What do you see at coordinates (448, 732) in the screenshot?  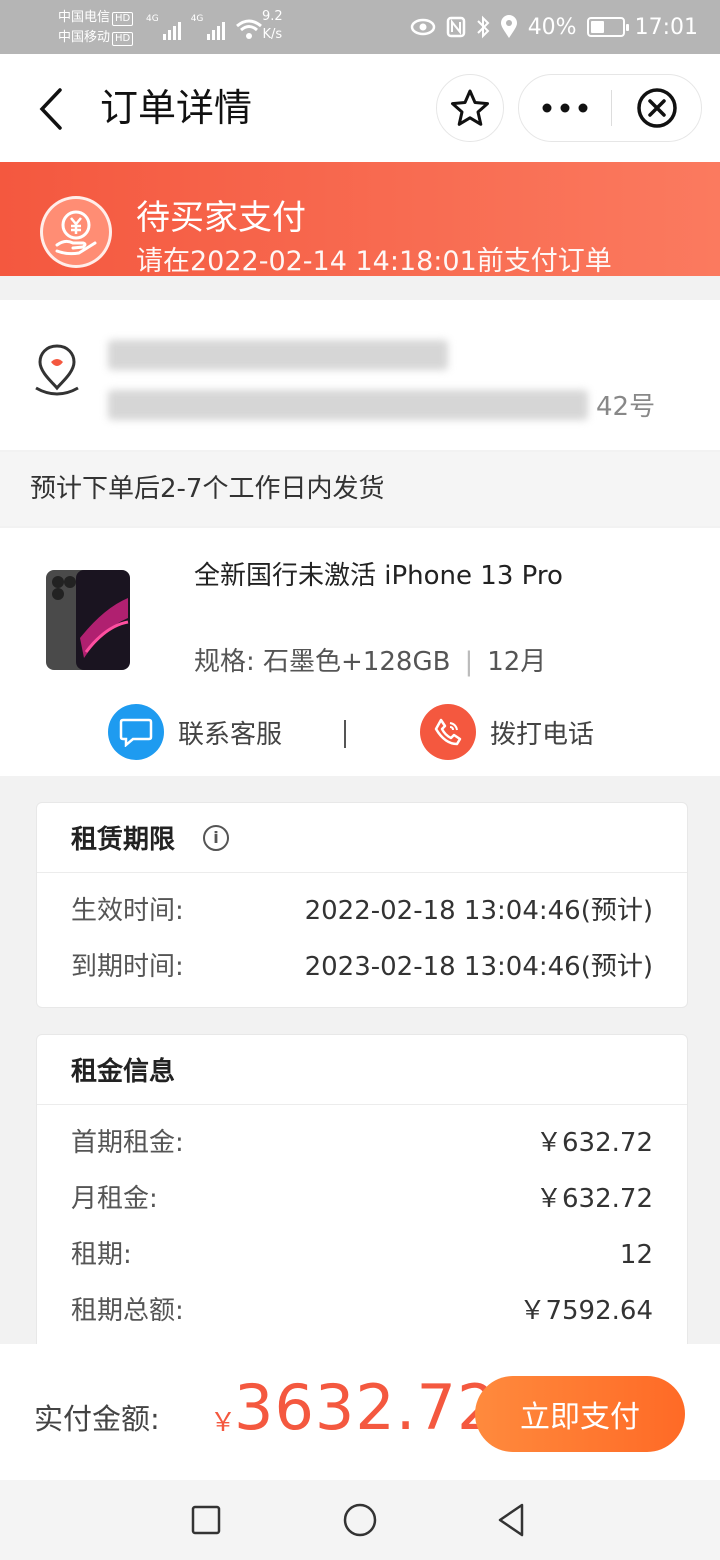 I see `phone-icon` at bounding box center [448, 732].